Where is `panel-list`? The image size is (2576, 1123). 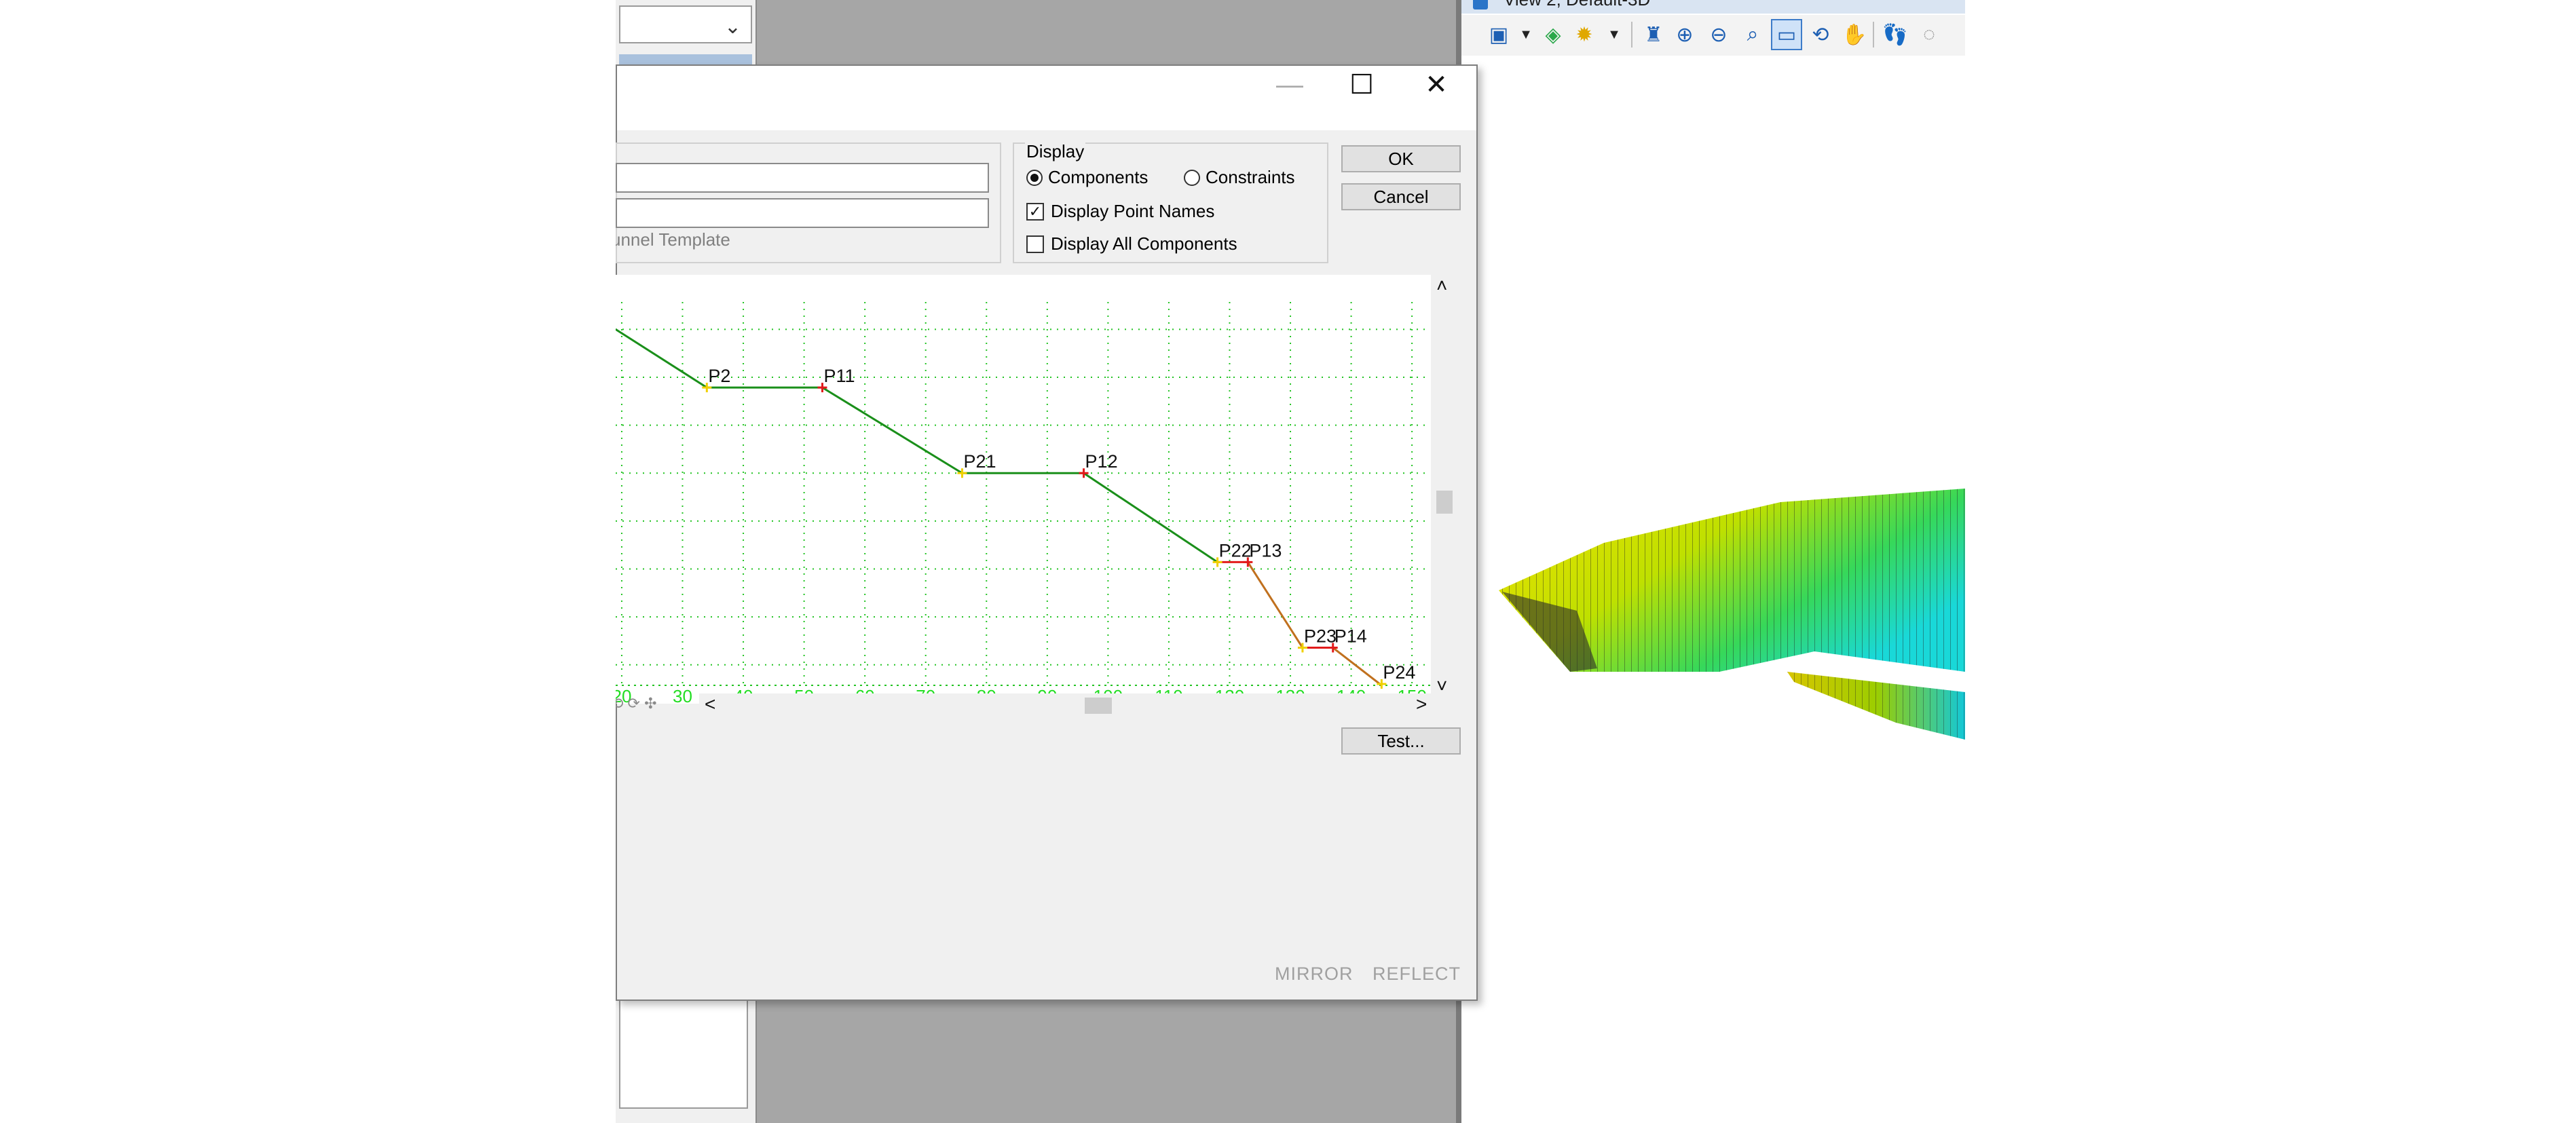
panel-list is located at coordinates (684, 1053).